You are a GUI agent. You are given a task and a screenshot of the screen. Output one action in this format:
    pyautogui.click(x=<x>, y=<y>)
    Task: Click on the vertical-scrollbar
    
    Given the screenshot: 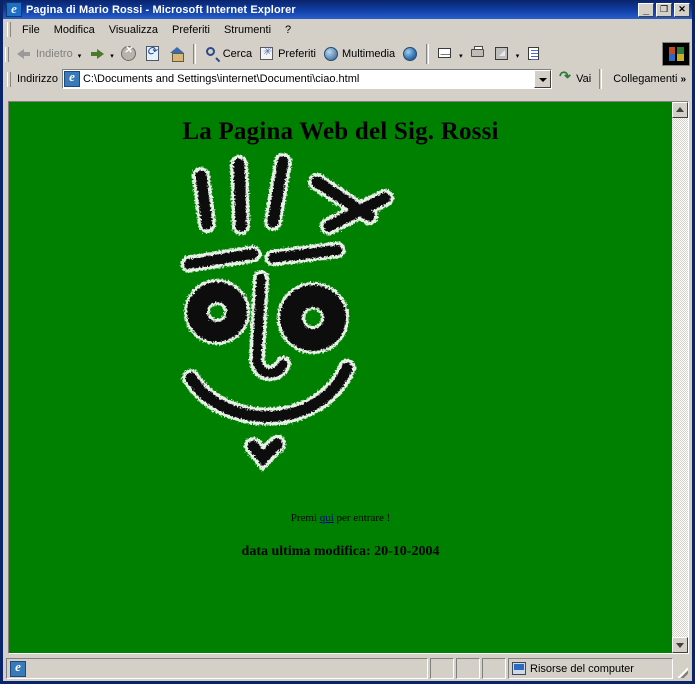 What is the action you would take?
    pyautogui.click(x=680, y=377)
    